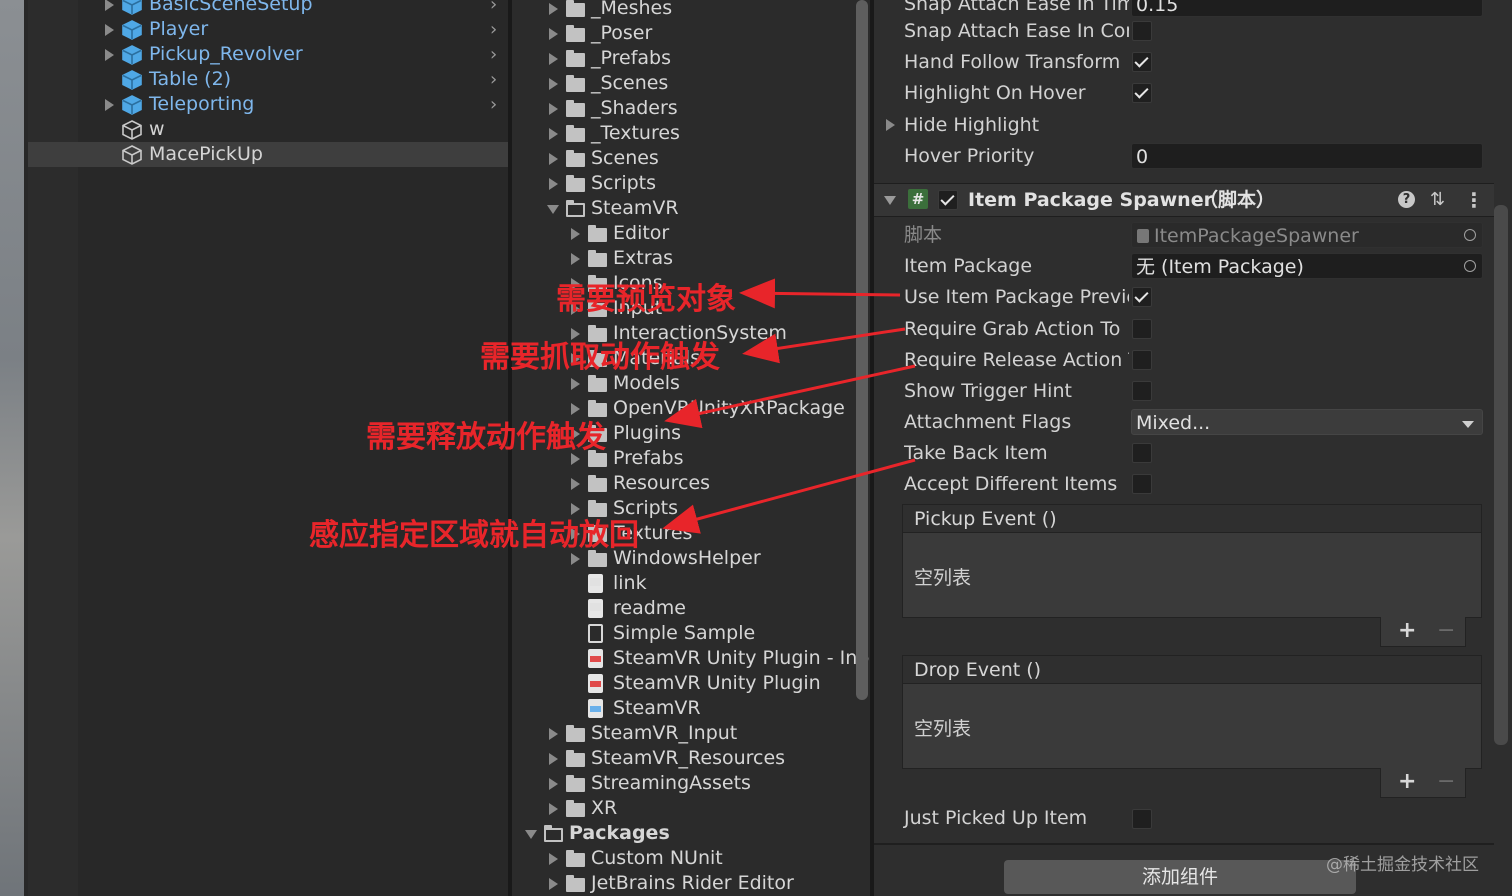 This screenshot has width=1512, height=896. I want to click on arrow-takeback, so click(789, 496).